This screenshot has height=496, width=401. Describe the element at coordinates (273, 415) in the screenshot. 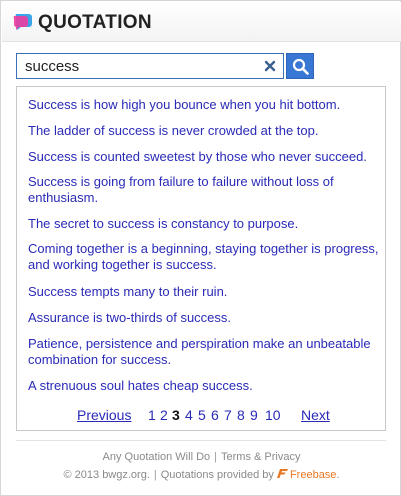

I see `page-link: 10` at that location.